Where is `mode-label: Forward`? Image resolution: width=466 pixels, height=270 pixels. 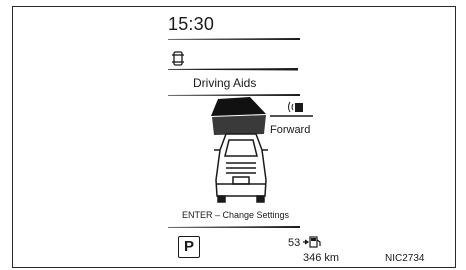 mode-label: Forward is located at coordinates (290, 130).